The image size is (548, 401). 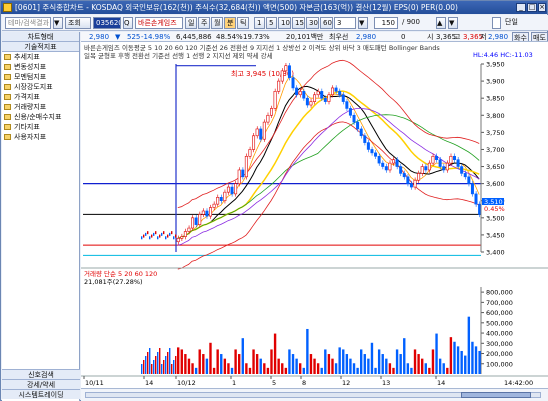 I want to click on bar-count-input: 150, so click(x=386, y=23).